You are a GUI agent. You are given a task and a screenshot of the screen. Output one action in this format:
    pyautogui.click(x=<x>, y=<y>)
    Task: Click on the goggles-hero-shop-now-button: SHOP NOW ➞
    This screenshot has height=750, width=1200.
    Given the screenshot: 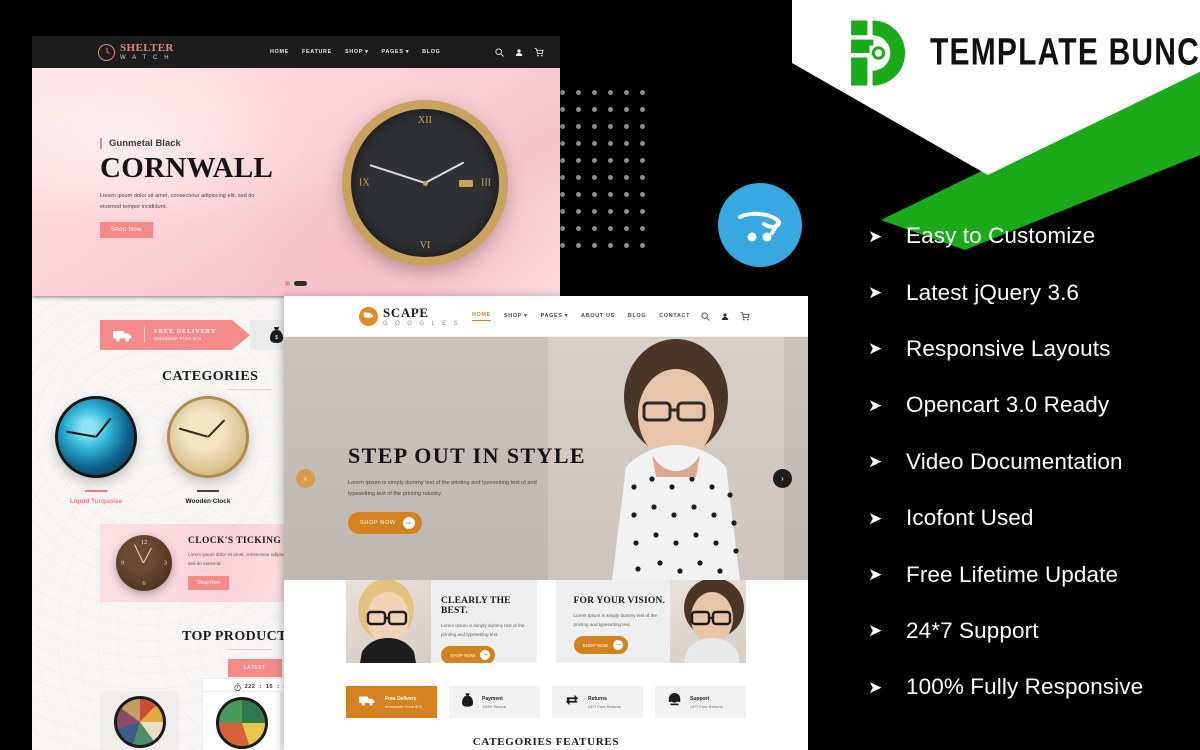 What is the action you would take?
    pyautogui.click(x=385, y=523)
    